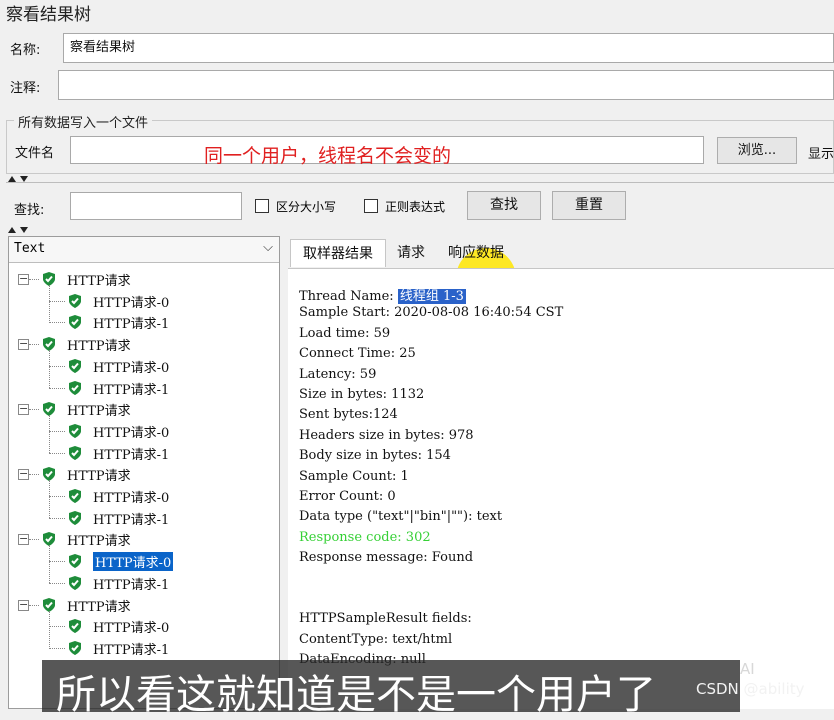  What do you see at coordinates (371, 206) in the screenshot?
I see `regex-checkbox` at bounding box center [371, 206].